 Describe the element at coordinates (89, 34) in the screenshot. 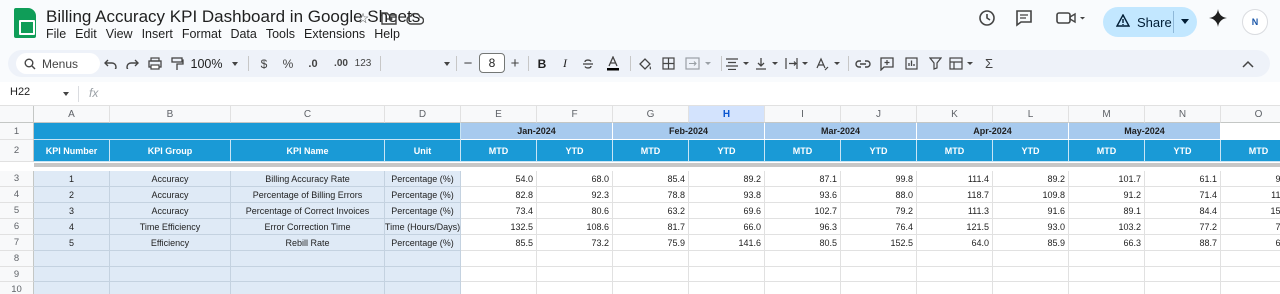

I see `menu-edit: Edit` at that location.